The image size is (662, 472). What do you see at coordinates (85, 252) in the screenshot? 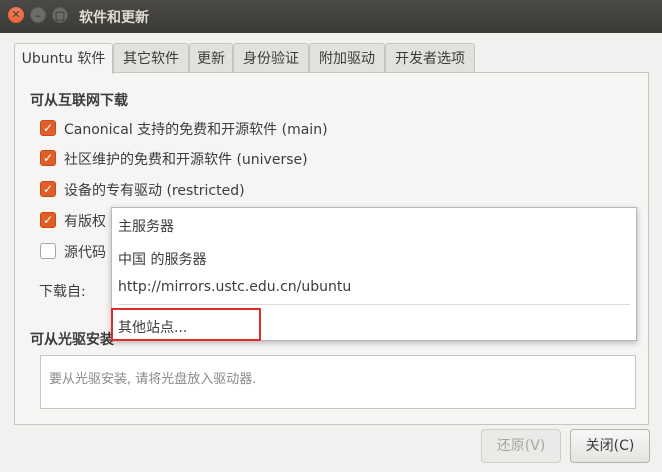
I see `source-code-checkbox-label: 源代码` at bounding box center [85, 252].